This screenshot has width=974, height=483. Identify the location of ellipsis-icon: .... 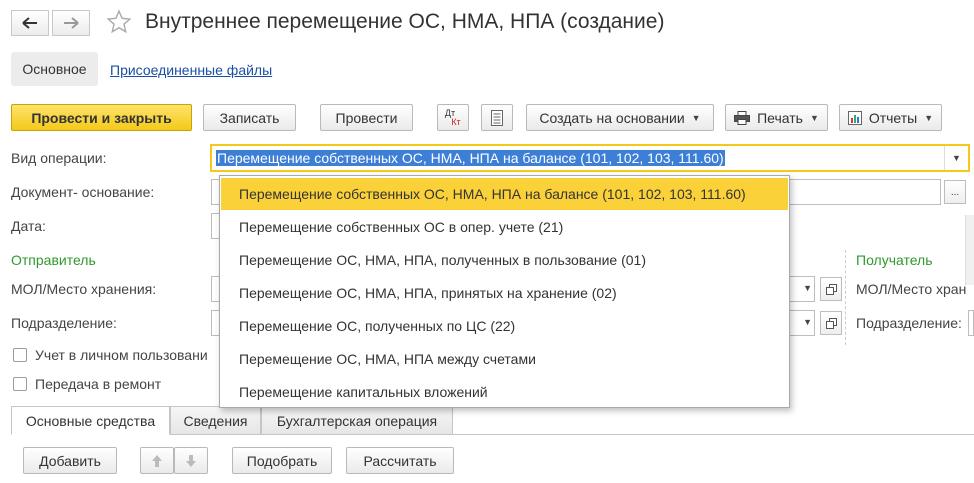
(955, 192).